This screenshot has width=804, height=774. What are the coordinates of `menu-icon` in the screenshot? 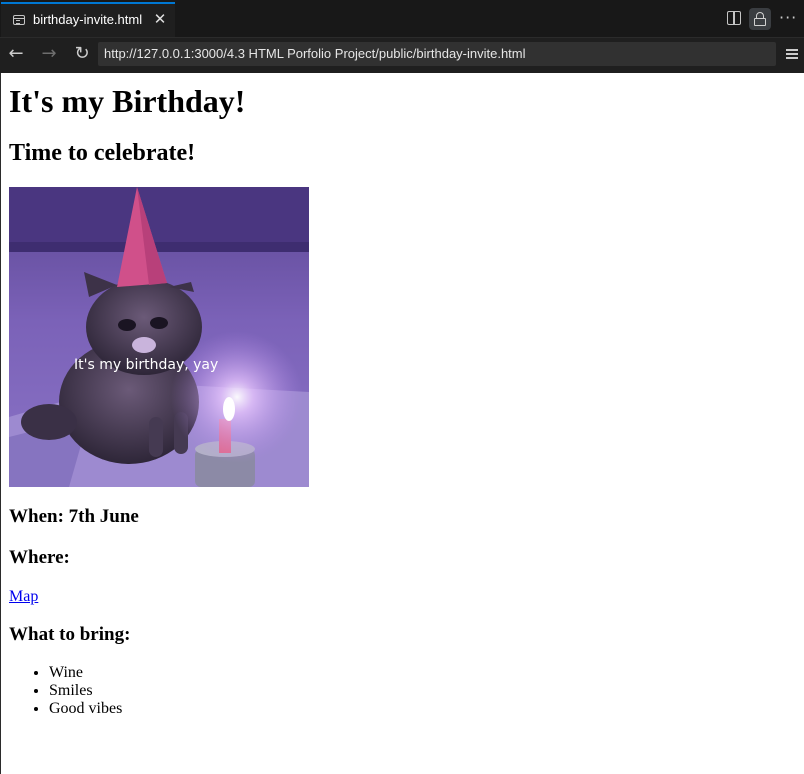 It's located at (792, 54).